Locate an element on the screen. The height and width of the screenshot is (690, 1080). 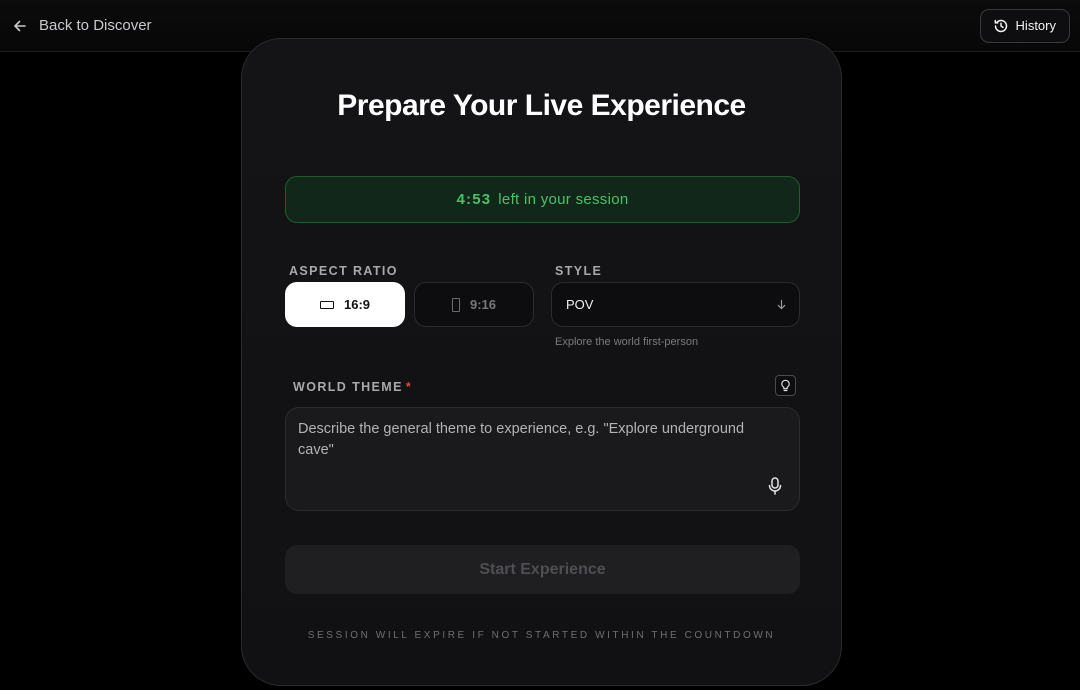
start-experience-button: Start Experience is located at coordinates (542, 569).